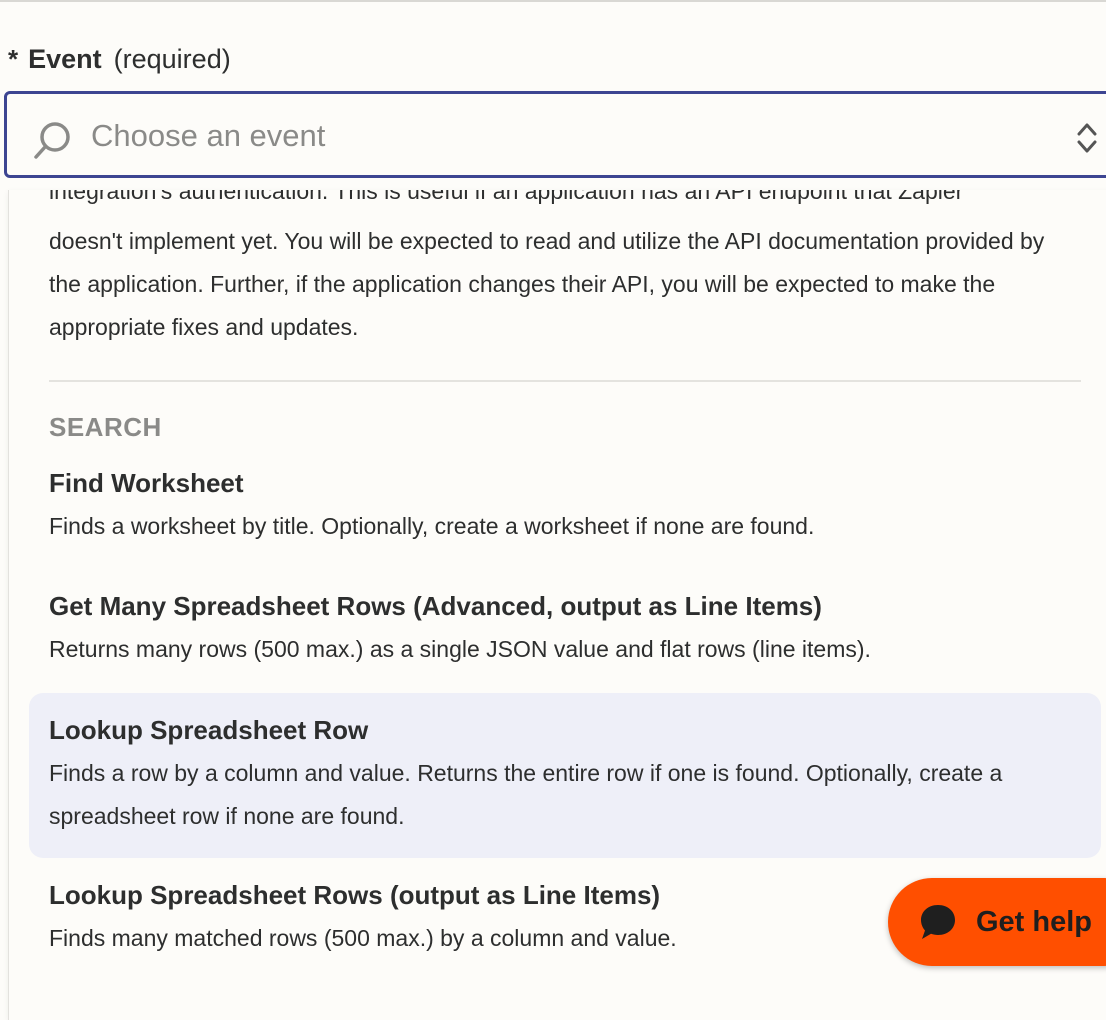 This screenshot has width=1106, height=1020. What do you see at coordinates (52, 140) in the screenshot?
I see `search-icon` at bounding box center [52, 140].